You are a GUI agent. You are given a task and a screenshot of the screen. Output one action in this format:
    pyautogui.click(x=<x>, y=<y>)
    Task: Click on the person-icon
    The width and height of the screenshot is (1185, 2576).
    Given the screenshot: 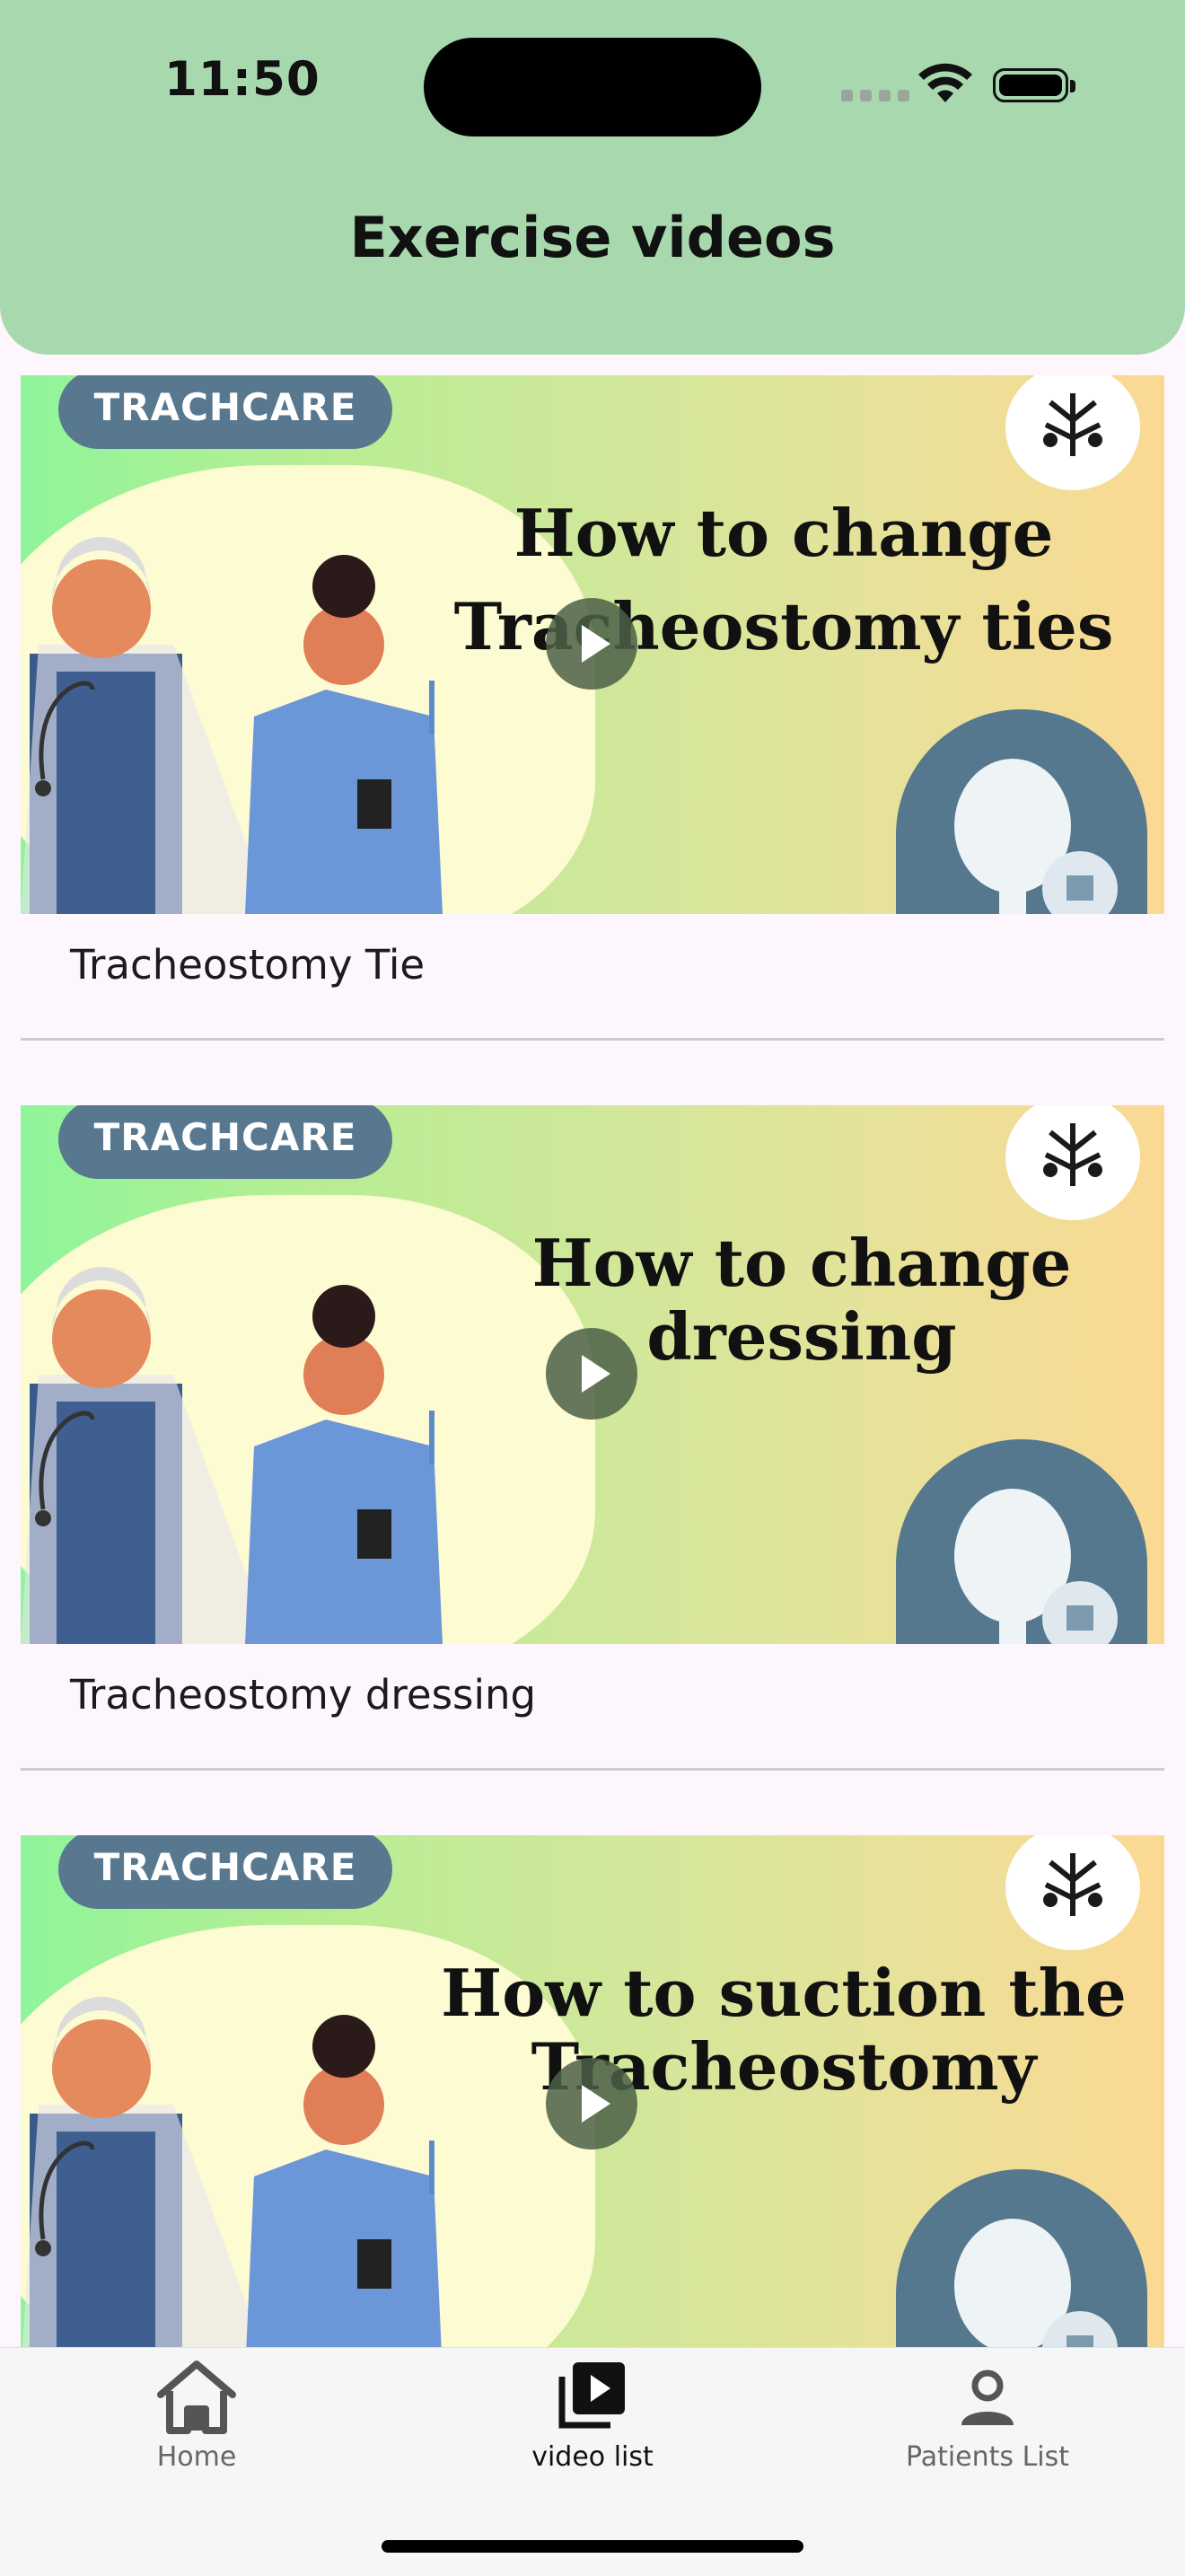 What is the action you would take?
    pyautogui.click(x=987, y=2397)
    